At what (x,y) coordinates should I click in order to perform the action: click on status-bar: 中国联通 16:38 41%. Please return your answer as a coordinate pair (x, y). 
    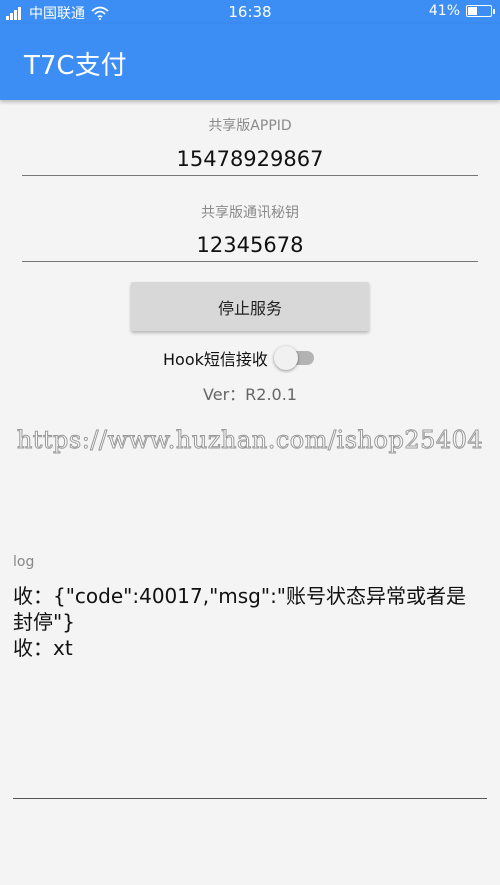
    Looking at the image, I should click on (250, 12).